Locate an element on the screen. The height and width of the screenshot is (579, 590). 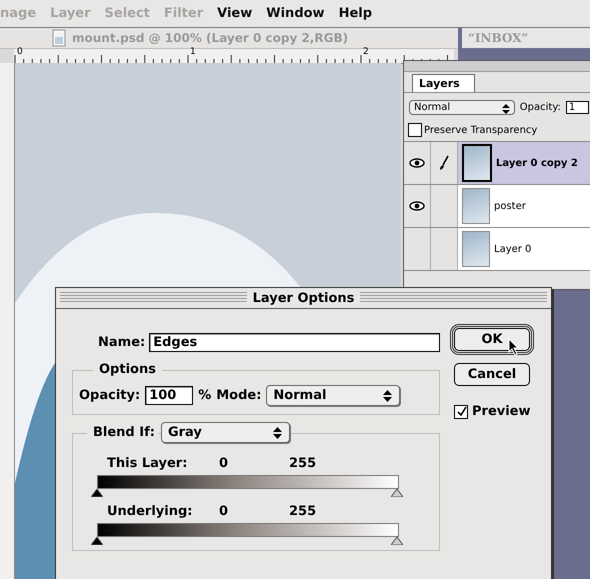
layer-row: Layer 0 is located at coordinates (497, 249).